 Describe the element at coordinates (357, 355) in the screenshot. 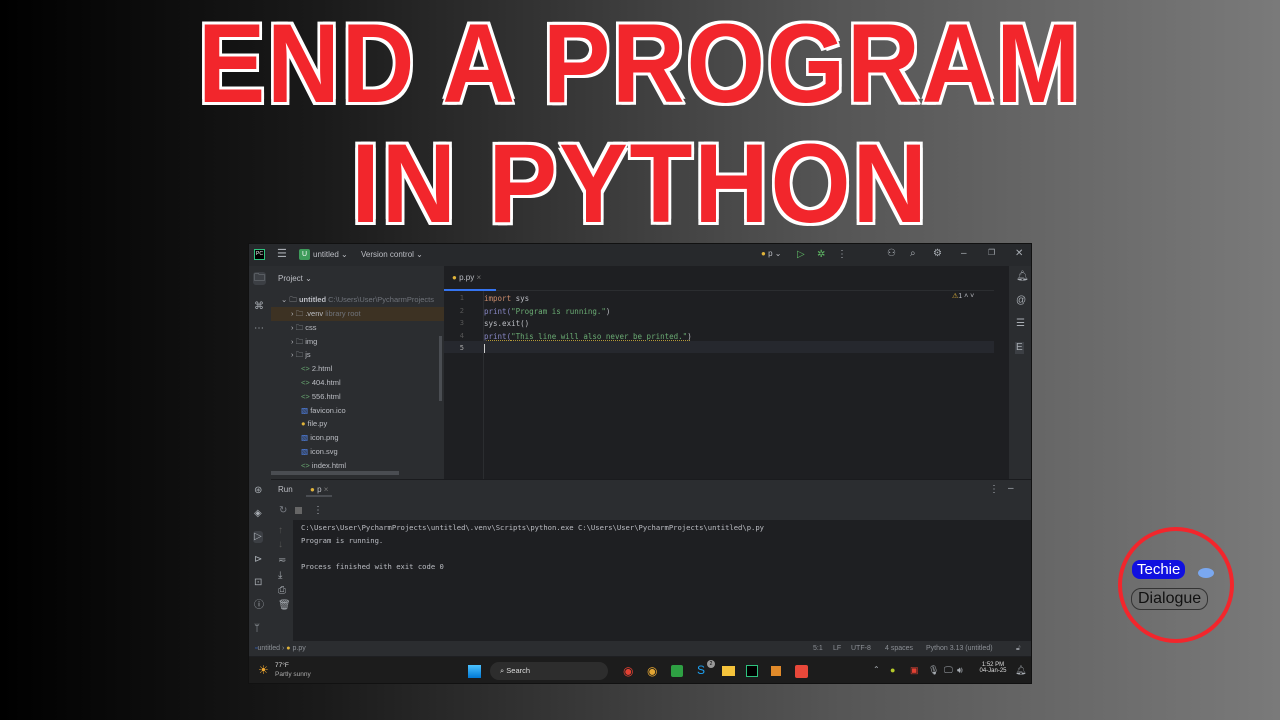

I see `tree-item: › 🗀 js` at that location.